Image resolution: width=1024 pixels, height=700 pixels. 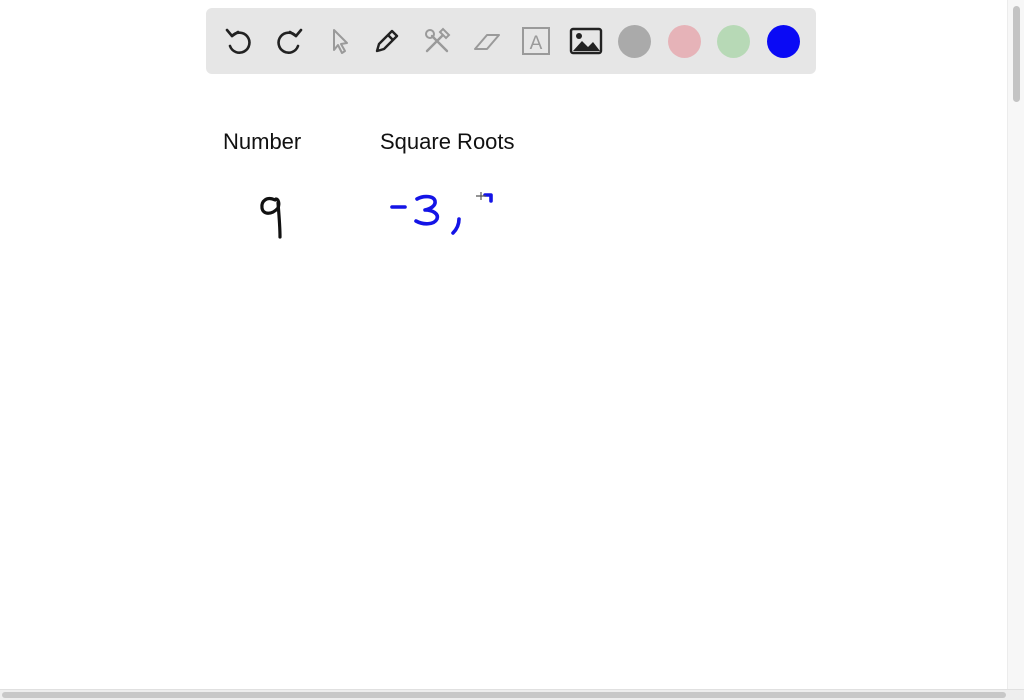 I want to click on color-swatch-blue, so click(x=783, y=41).